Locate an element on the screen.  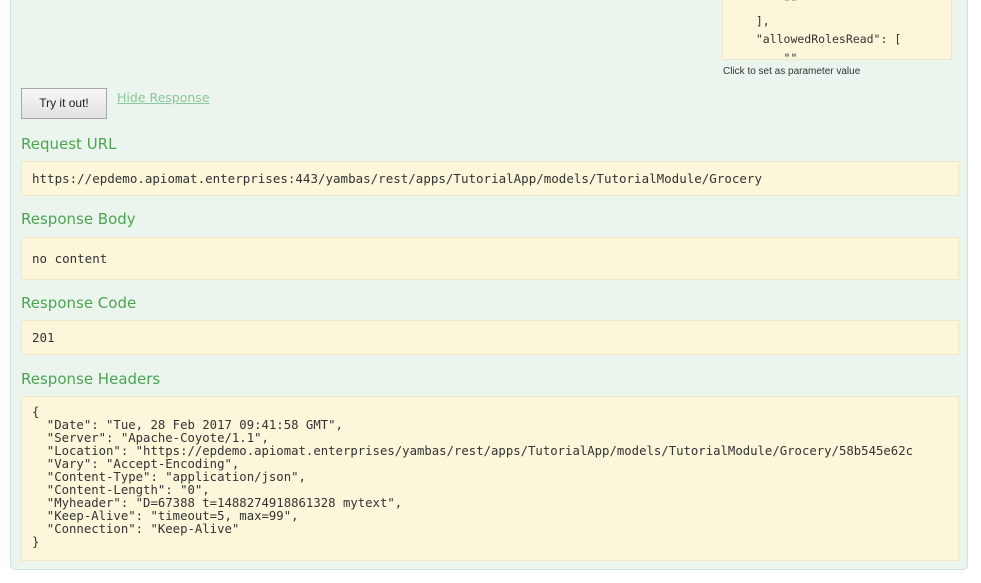
response-code-value: 201 is located at coordinates (490, 337).